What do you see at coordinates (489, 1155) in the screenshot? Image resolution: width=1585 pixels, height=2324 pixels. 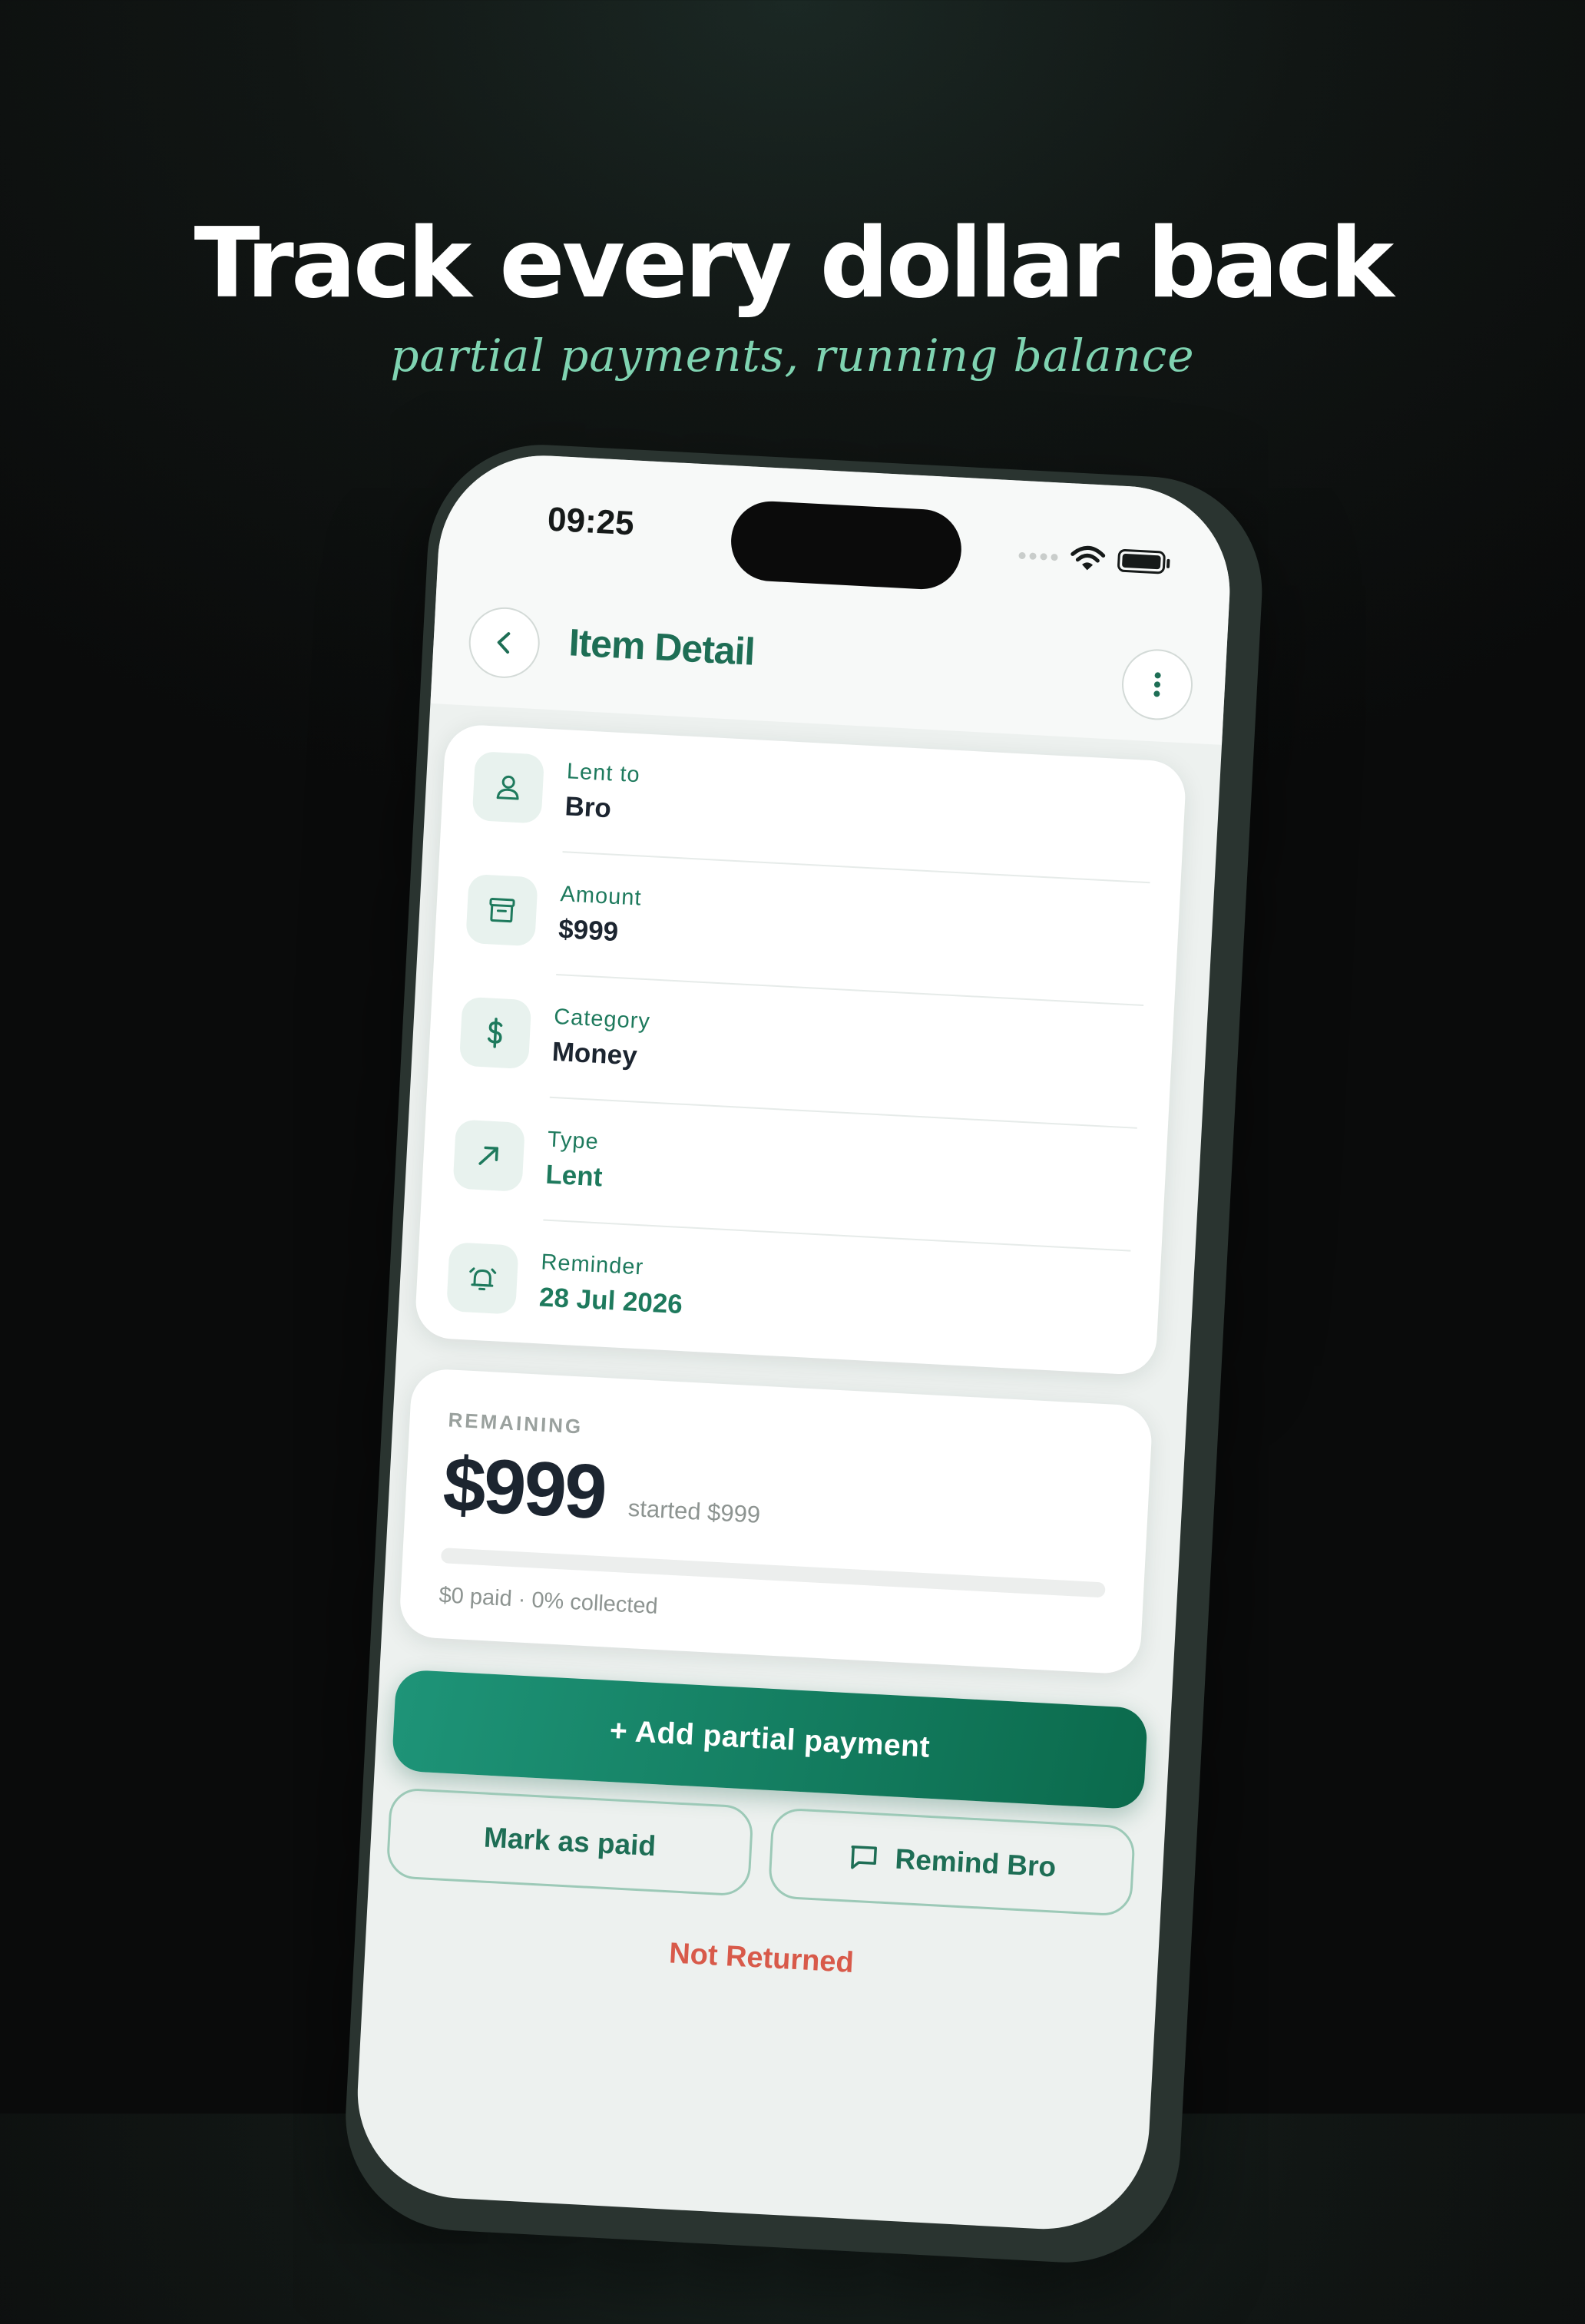 I see `arrow-up-right-icon` at bounding box center [489, 1155].